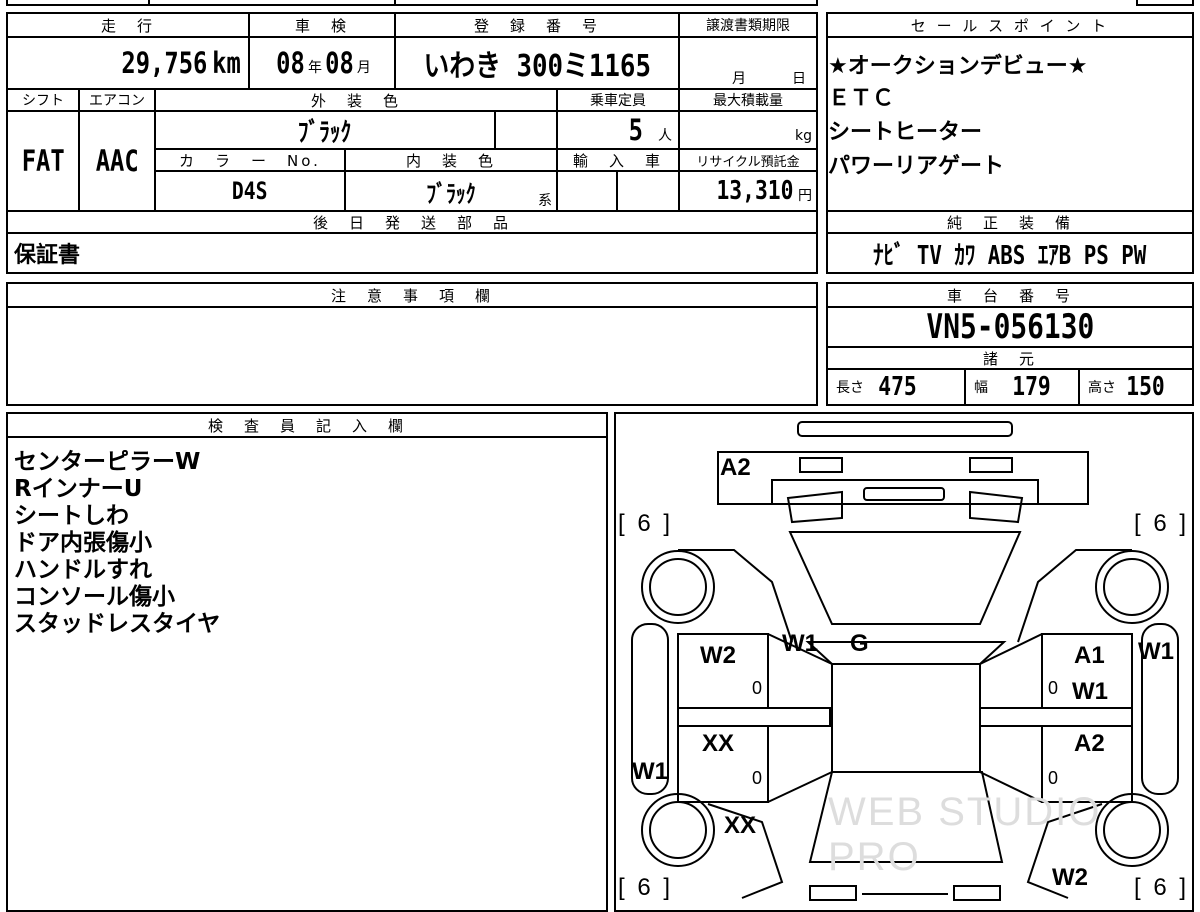  Describe the element at coordinates (307, 426) in the screenshot. I see `inspector-header: 検 査 員 記 入 欄` at that location.